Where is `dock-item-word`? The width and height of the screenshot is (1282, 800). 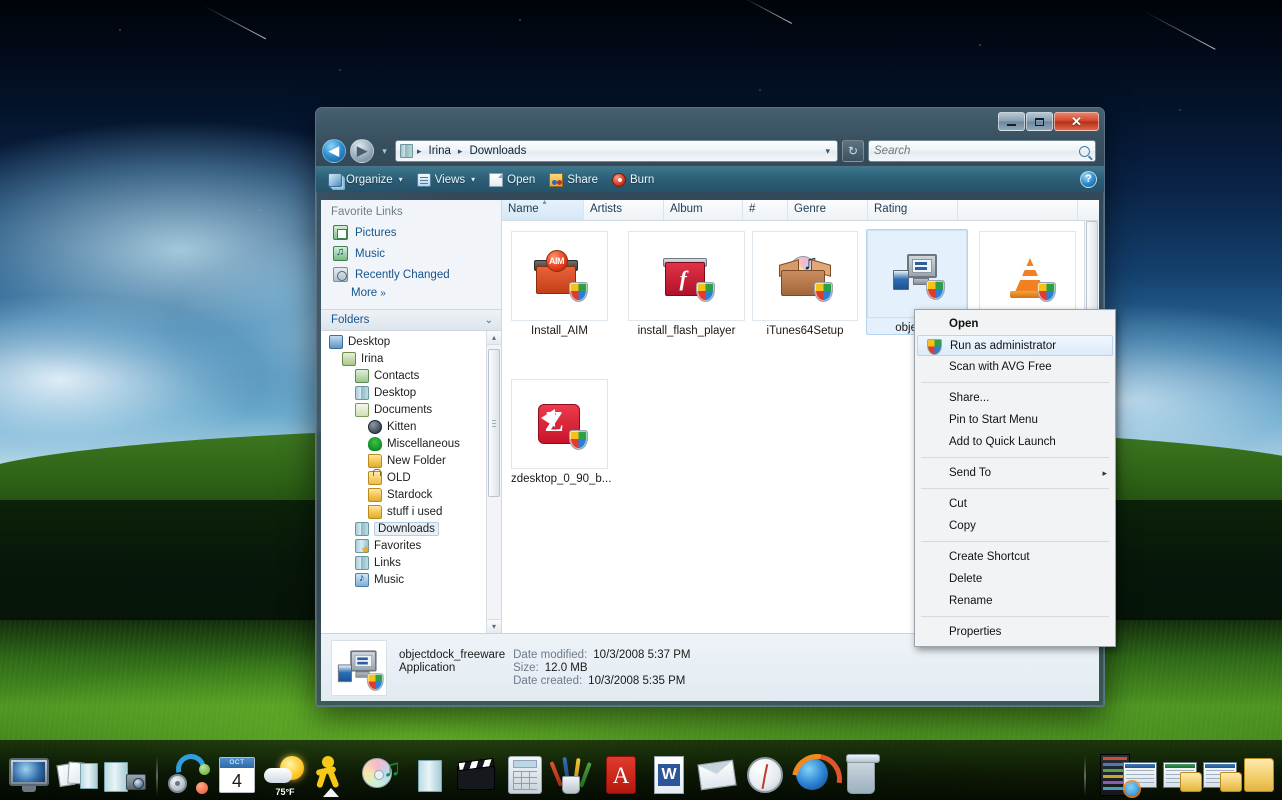
dock-item-word is located at coordinates (669, 775).